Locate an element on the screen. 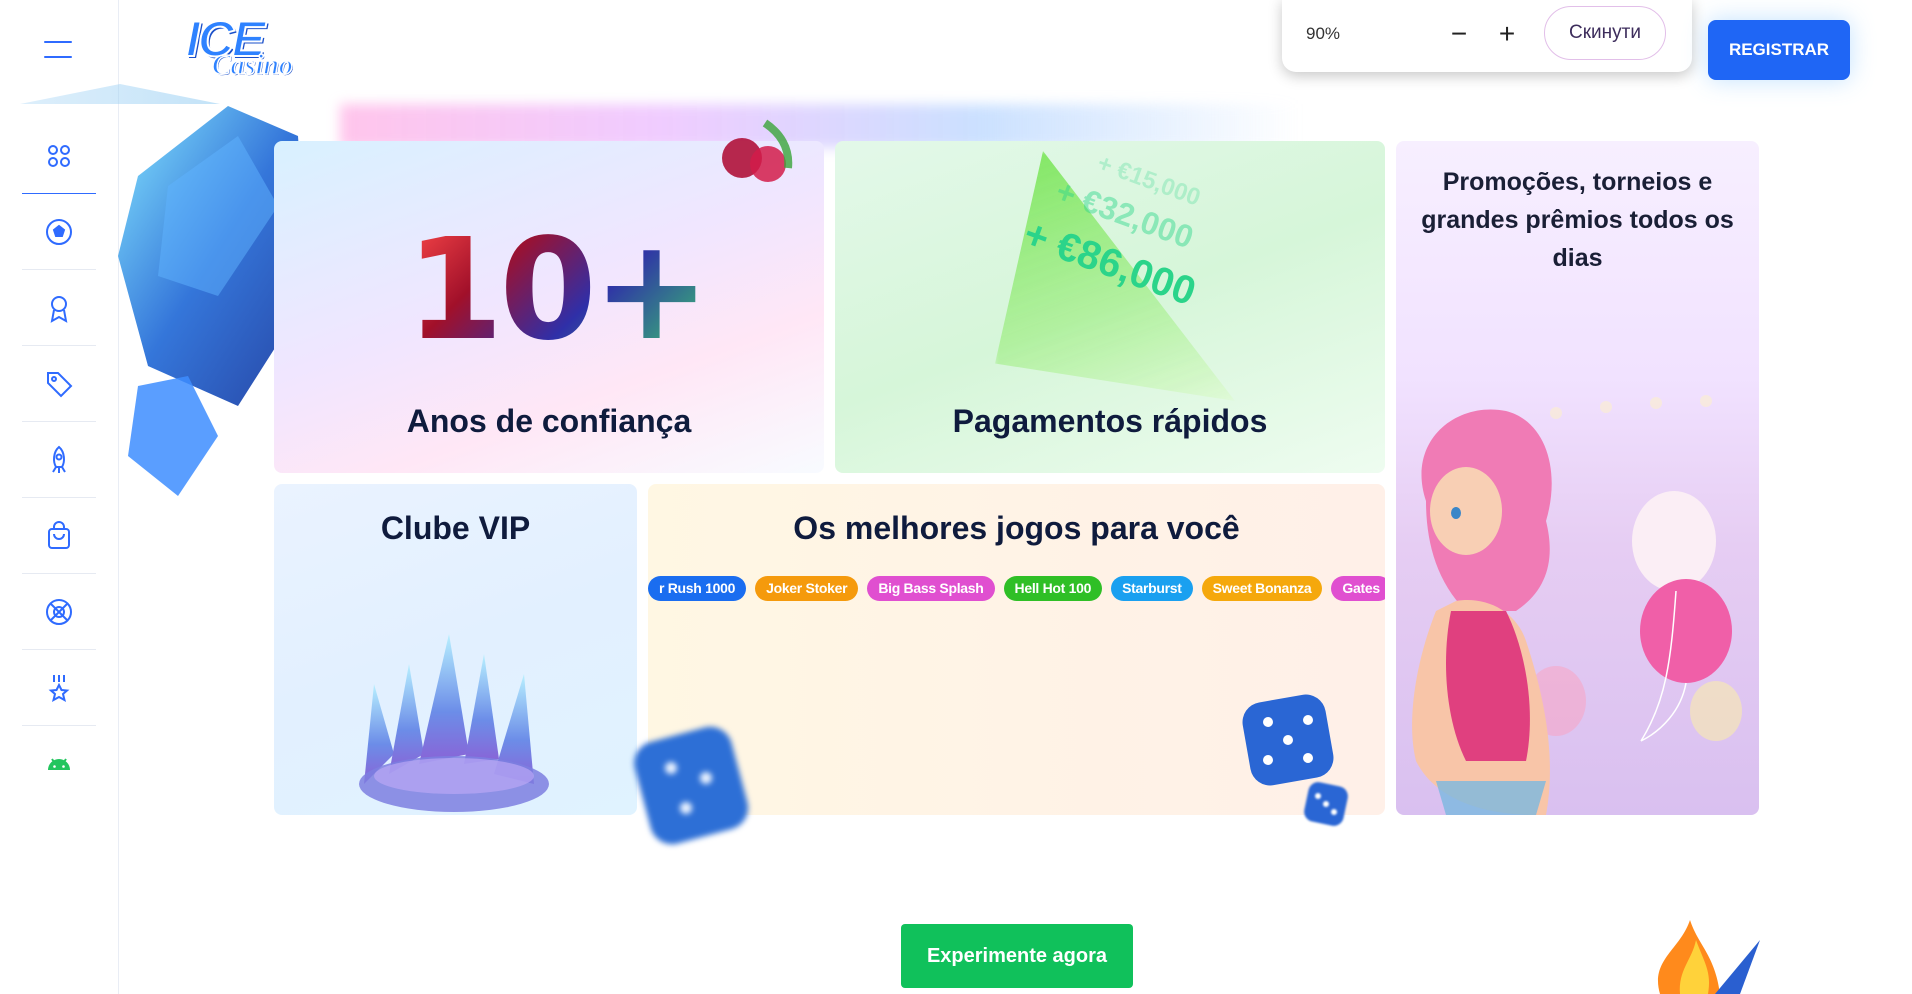 Image resolution: width=1912 pixels, height=994 pixels. dice-image is located at coordinates (1288, 740).